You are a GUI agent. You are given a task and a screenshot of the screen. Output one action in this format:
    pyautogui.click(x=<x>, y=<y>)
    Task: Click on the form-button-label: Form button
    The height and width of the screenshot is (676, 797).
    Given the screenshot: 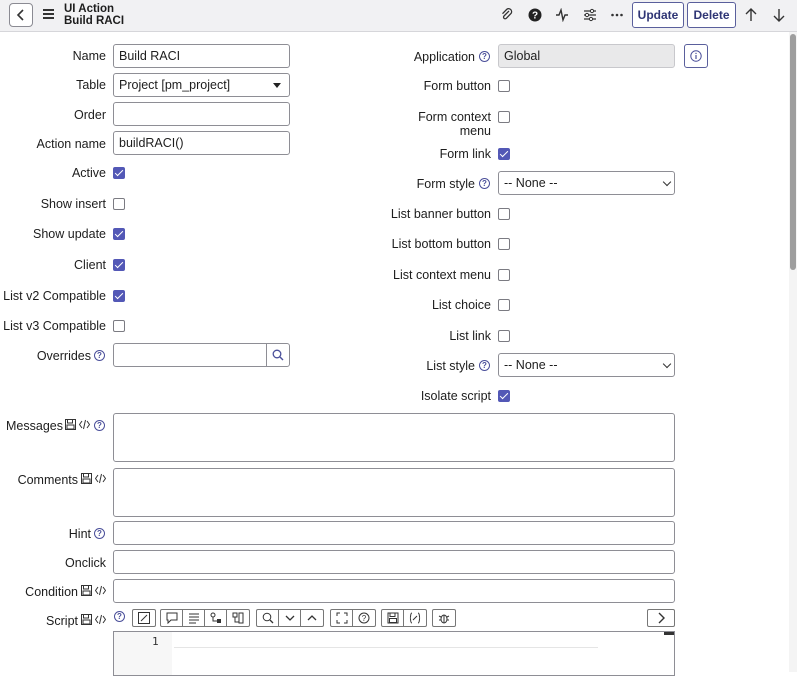 What is the action you would take?
    pyautogui.click(x=457, y=86)
    